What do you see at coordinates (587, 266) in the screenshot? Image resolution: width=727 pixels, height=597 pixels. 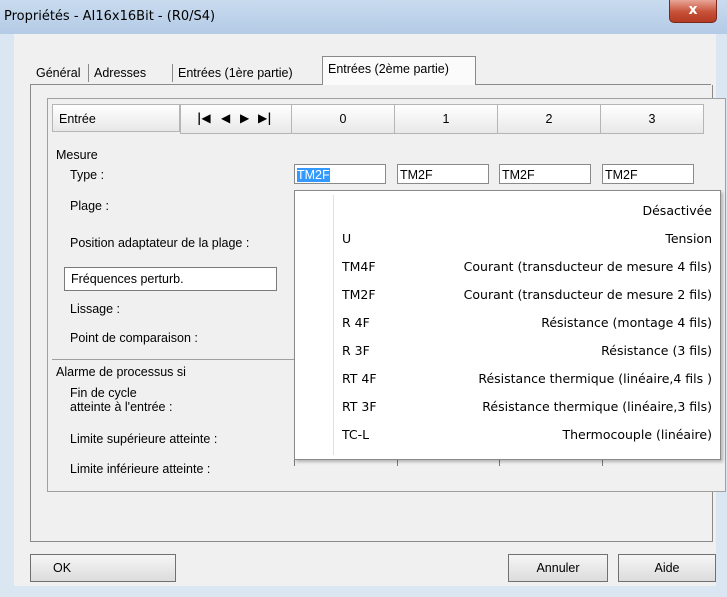 I see `option-description: Courant (transducteur de mesure 4 fils)` at bounding box center [587, 266].